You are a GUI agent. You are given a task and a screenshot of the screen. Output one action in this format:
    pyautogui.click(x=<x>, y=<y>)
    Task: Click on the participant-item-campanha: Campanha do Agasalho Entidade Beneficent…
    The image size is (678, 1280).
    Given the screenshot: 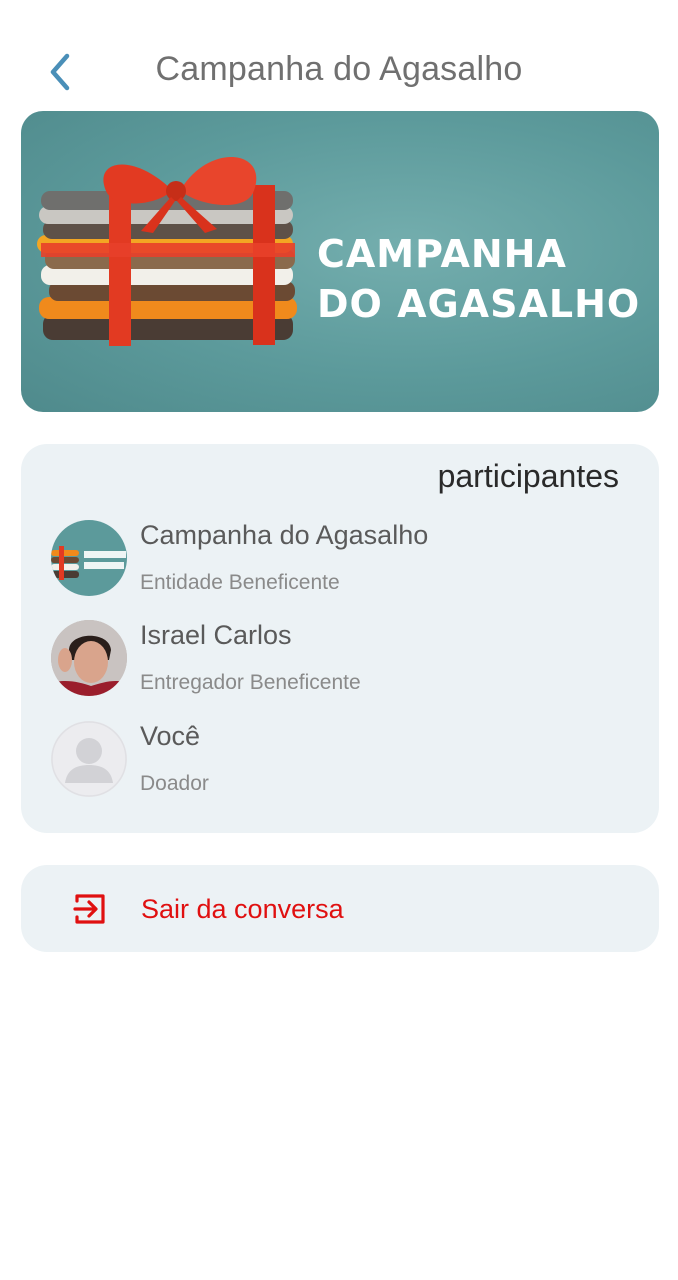 What is the action you would take?
    pyautogui.click(x=331, y=565)
    